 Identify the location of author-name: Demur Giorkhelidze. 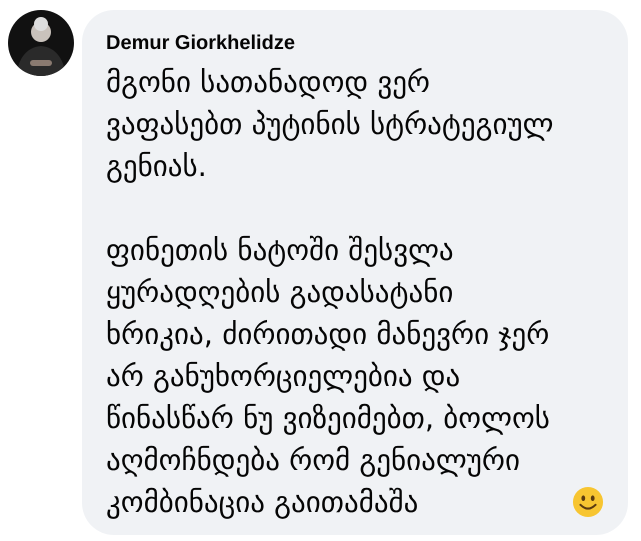
(362, 43).